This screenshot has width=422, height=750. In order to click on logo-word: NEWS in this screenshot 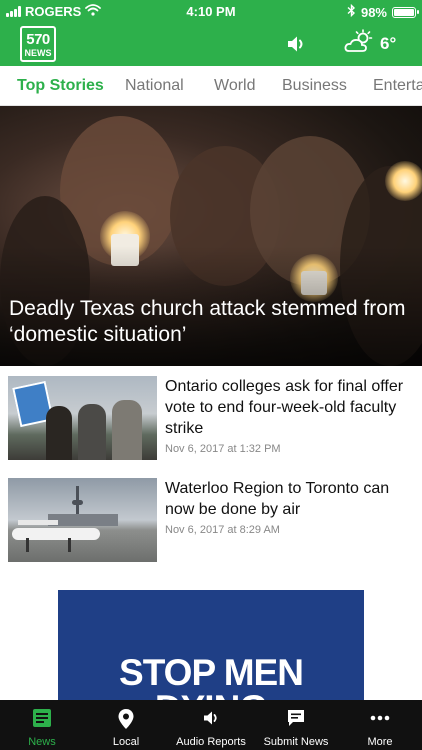, I will do `click(38, 53)`.